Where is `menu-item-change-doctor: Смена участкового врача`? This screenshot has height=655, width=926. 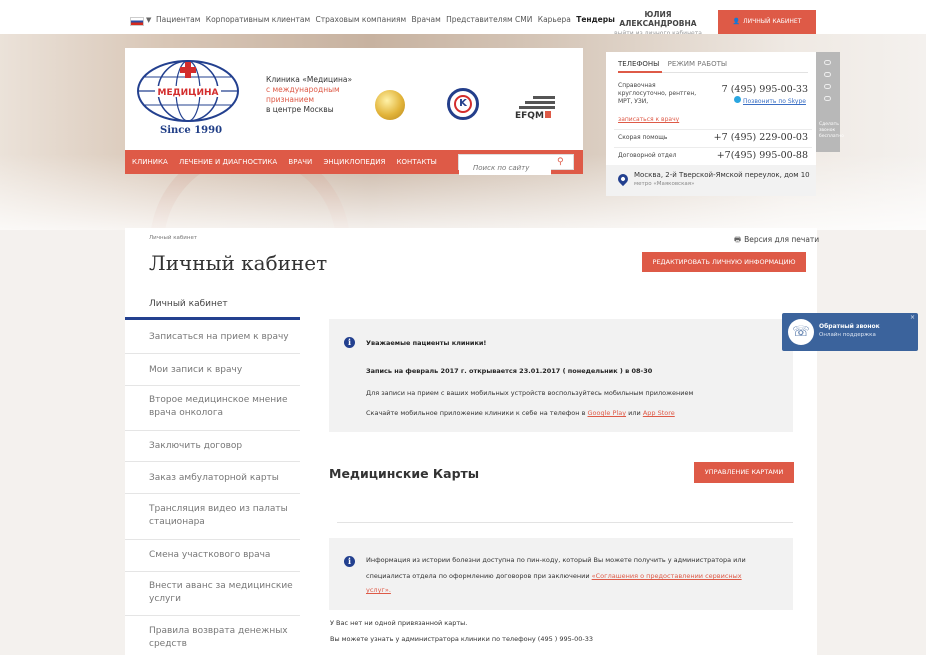
menu-item-change-doctor: Смена участкового врача is located at coordinates (212, 556).